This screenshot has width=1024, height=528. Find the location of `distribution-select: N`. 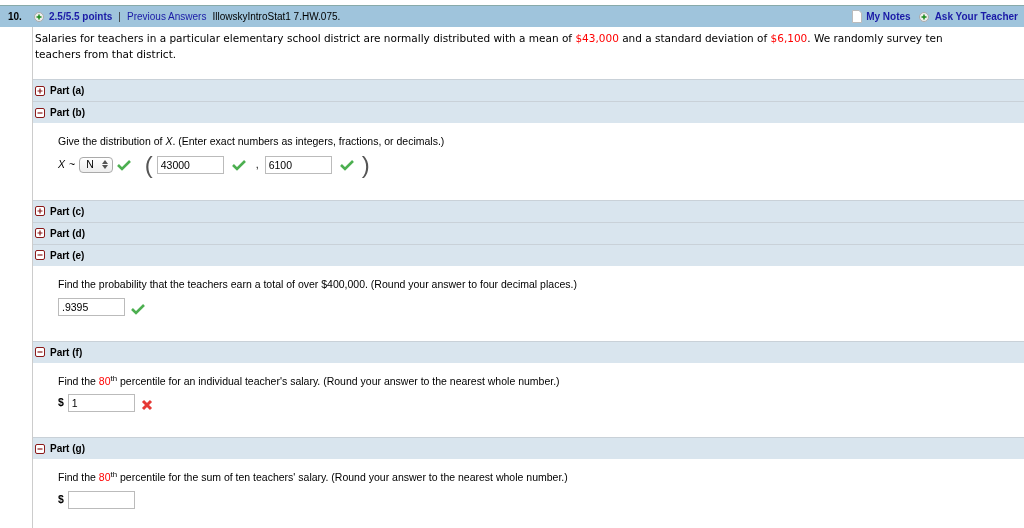

distribution-select: N is located at coordinates (96, 164).